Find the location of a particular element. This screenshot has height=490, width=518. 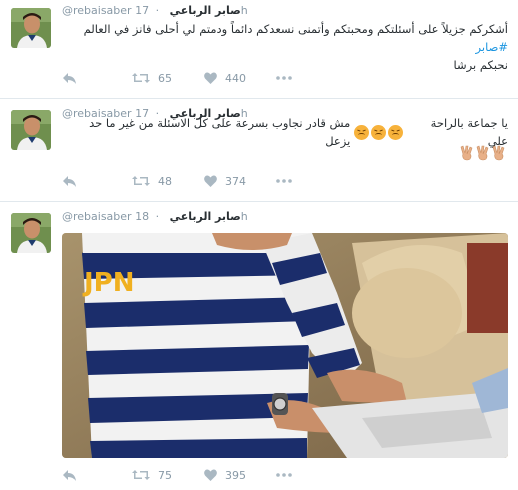

like-count: 440 is located at coordinates (235, 78).